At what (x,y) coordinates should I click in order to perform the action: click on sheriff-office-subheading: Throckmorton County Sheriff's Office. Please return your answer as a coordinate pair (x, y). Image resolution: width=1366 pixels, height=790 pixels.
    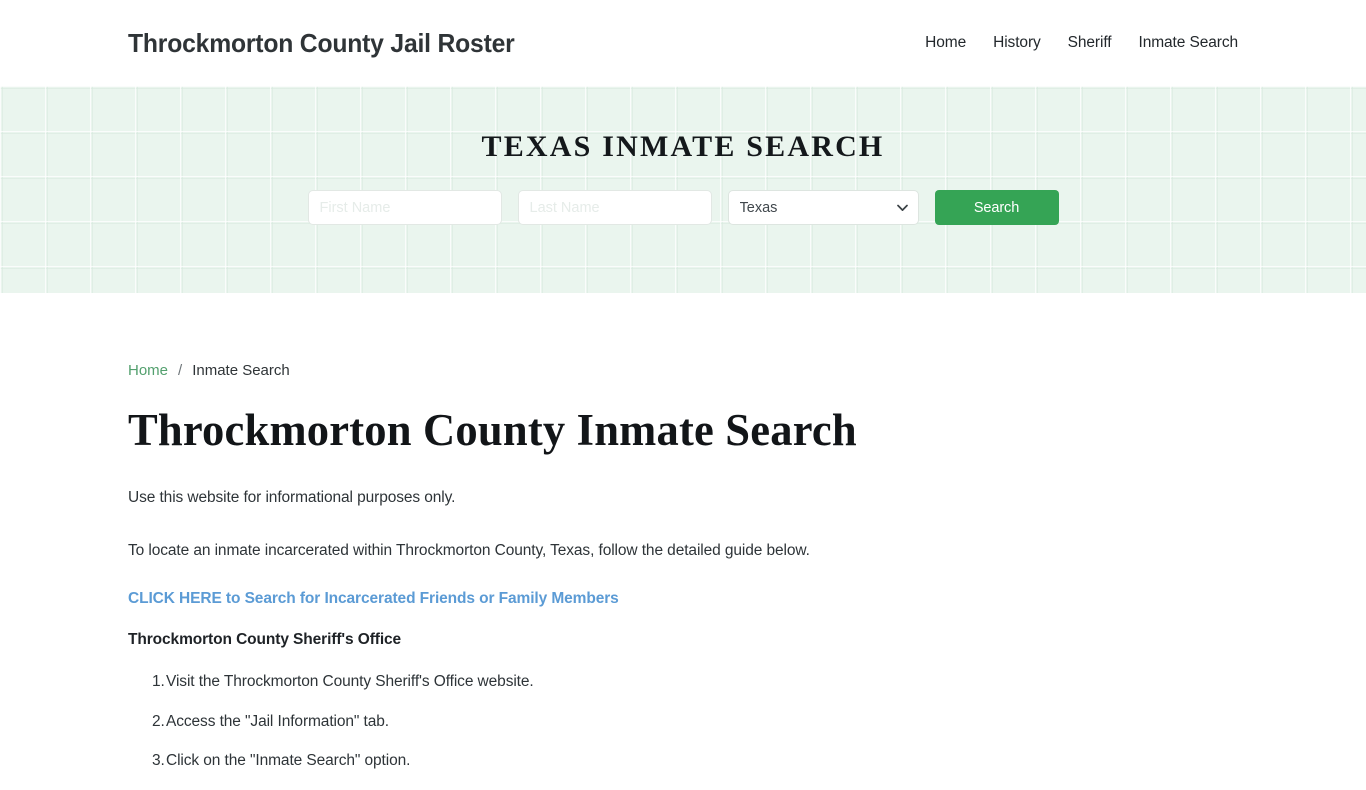
    Looking at the image, I should click on (265, 640).